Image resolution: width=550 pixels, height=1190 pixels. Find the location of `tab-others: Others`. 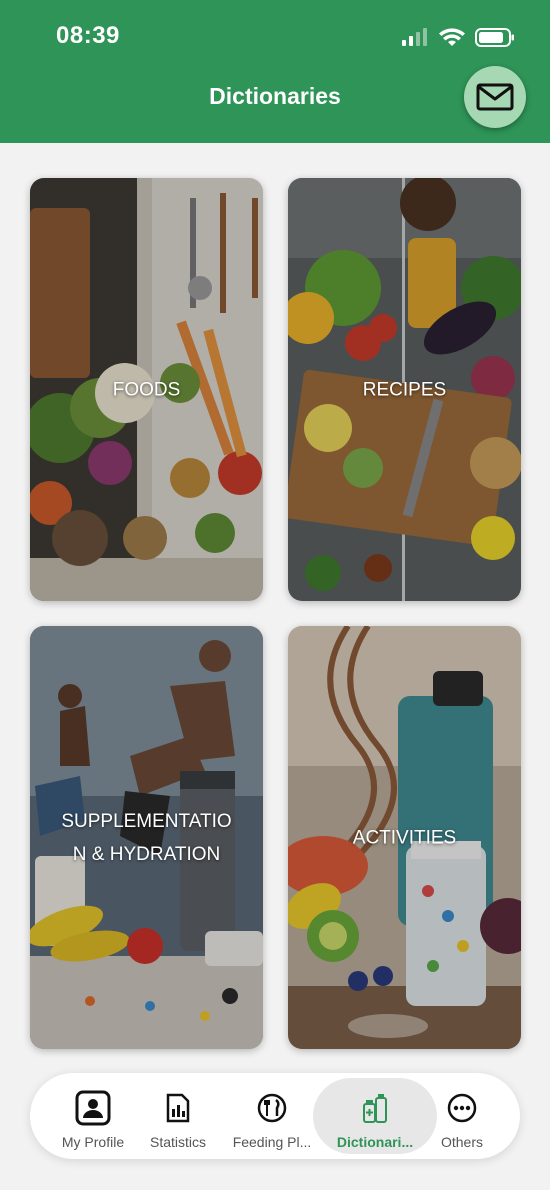

tab-others: Others is located at coordinates (462, 1116).